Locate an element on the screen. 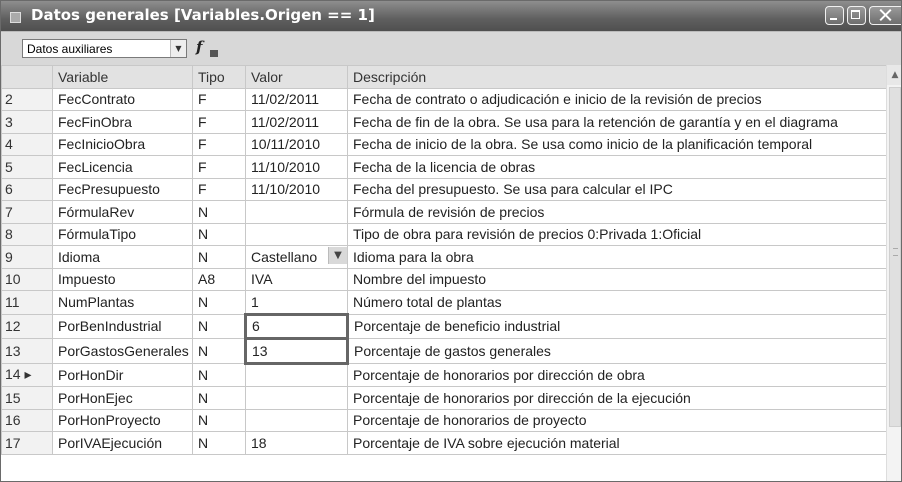 The image size is (902, 482). scrollbar-thumb is located at coordinates (895, 257).